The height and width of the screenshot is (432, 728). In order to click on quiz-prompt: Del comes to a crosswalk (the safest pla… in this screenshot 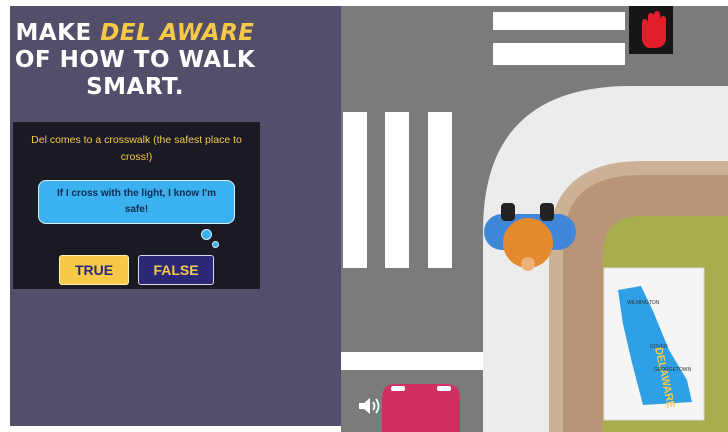, I will do `click(136, 148)`.